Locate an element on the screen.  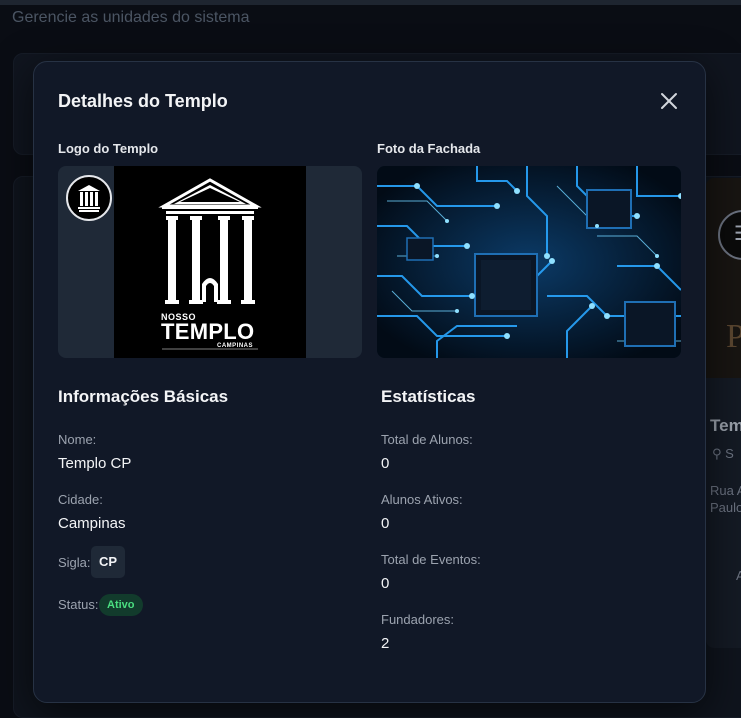
sigla-label: Sigla: is located at coordinates (74, 562).